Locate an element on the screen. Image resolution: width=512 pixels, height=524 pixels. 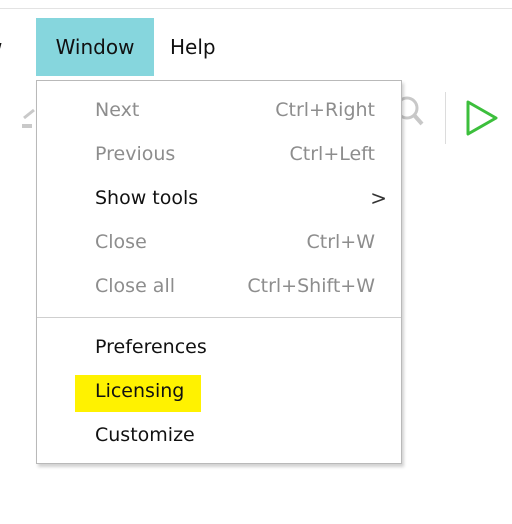
menu-bar: w Window Help is located at coordinates (256, 47).